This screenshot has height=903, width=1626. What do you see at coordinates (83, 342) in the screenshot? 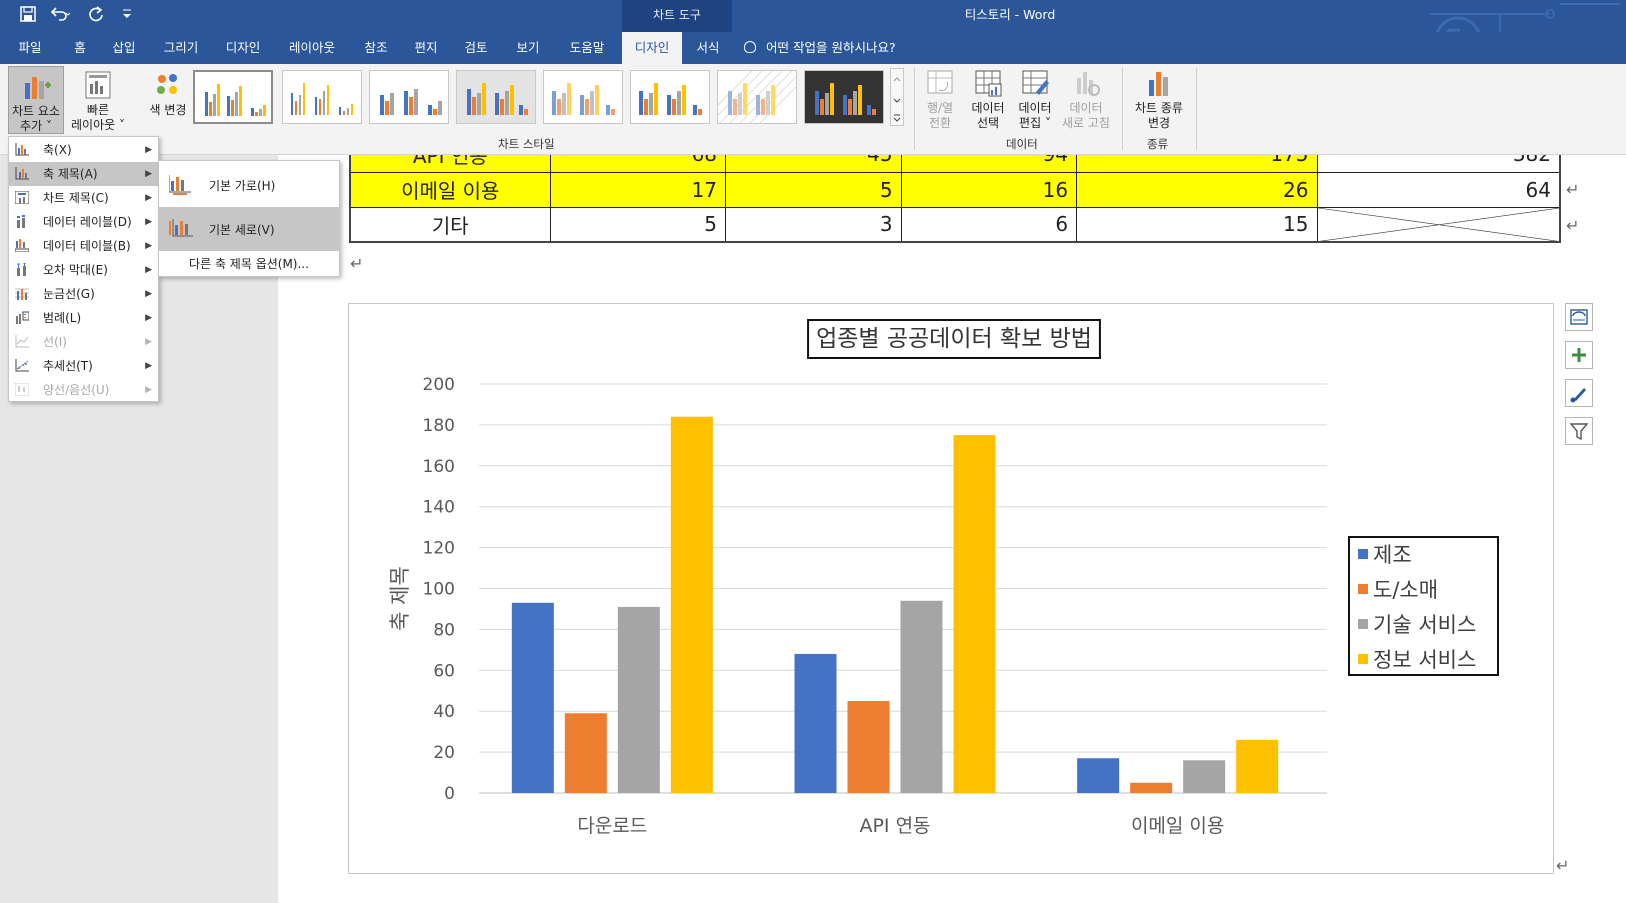
I see `menu-item-lines: 선(I) ▶` at bounding box center [83, 342].